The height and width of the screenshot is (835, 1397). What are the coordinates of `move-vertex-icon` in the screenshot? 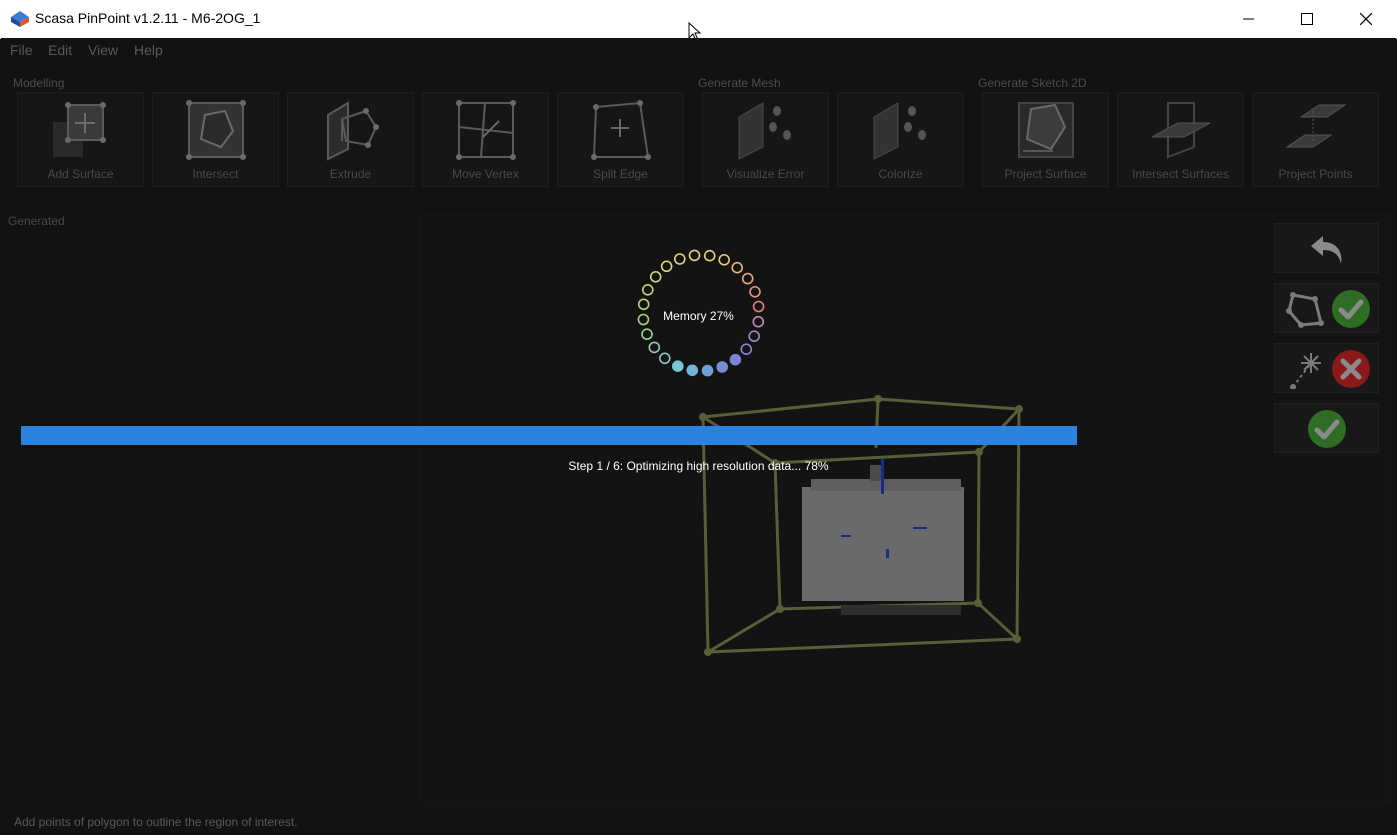 It's located at (486, 130).